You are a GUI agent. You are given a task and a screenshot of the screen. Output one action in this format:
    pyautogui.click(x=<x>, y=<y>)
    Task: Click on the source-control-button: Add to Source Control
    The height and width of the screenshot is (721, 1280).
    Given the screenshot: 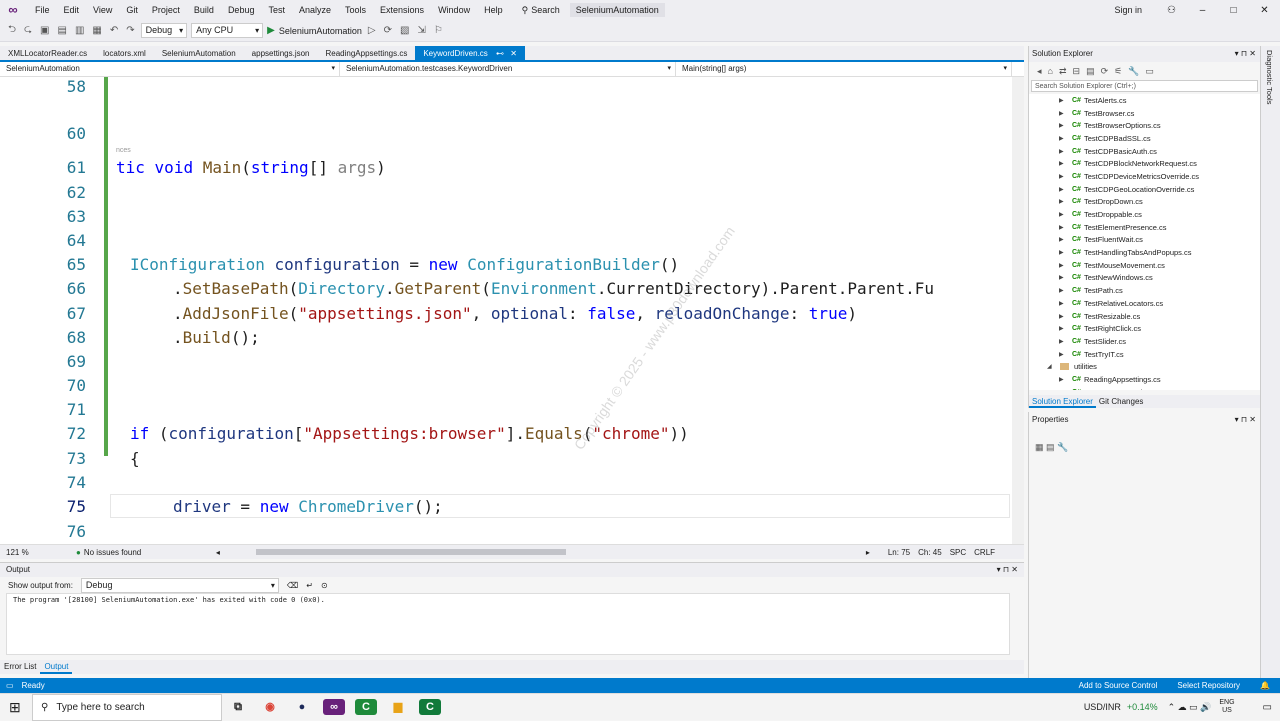 What is the action you would take?
    pyautogui.click(x=1118, y=685)
    